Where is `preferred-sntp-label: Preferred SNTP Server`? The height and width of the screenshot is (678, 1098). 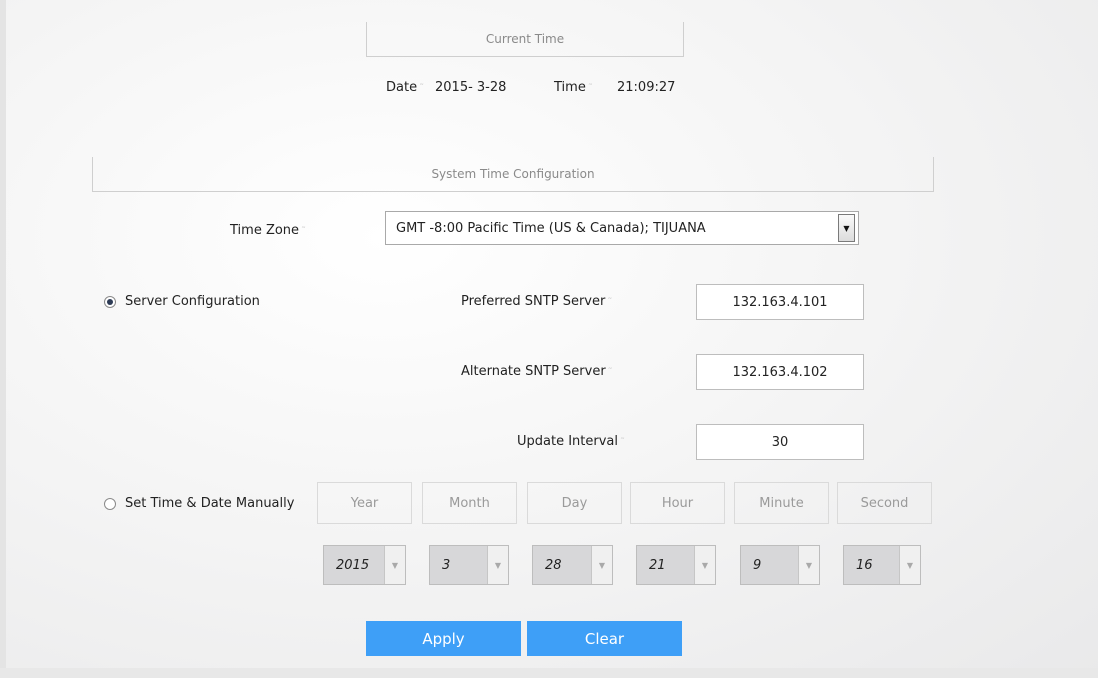 preferred-sntp-label: Preferred SNTP Server is located at coordinates (533, 301).